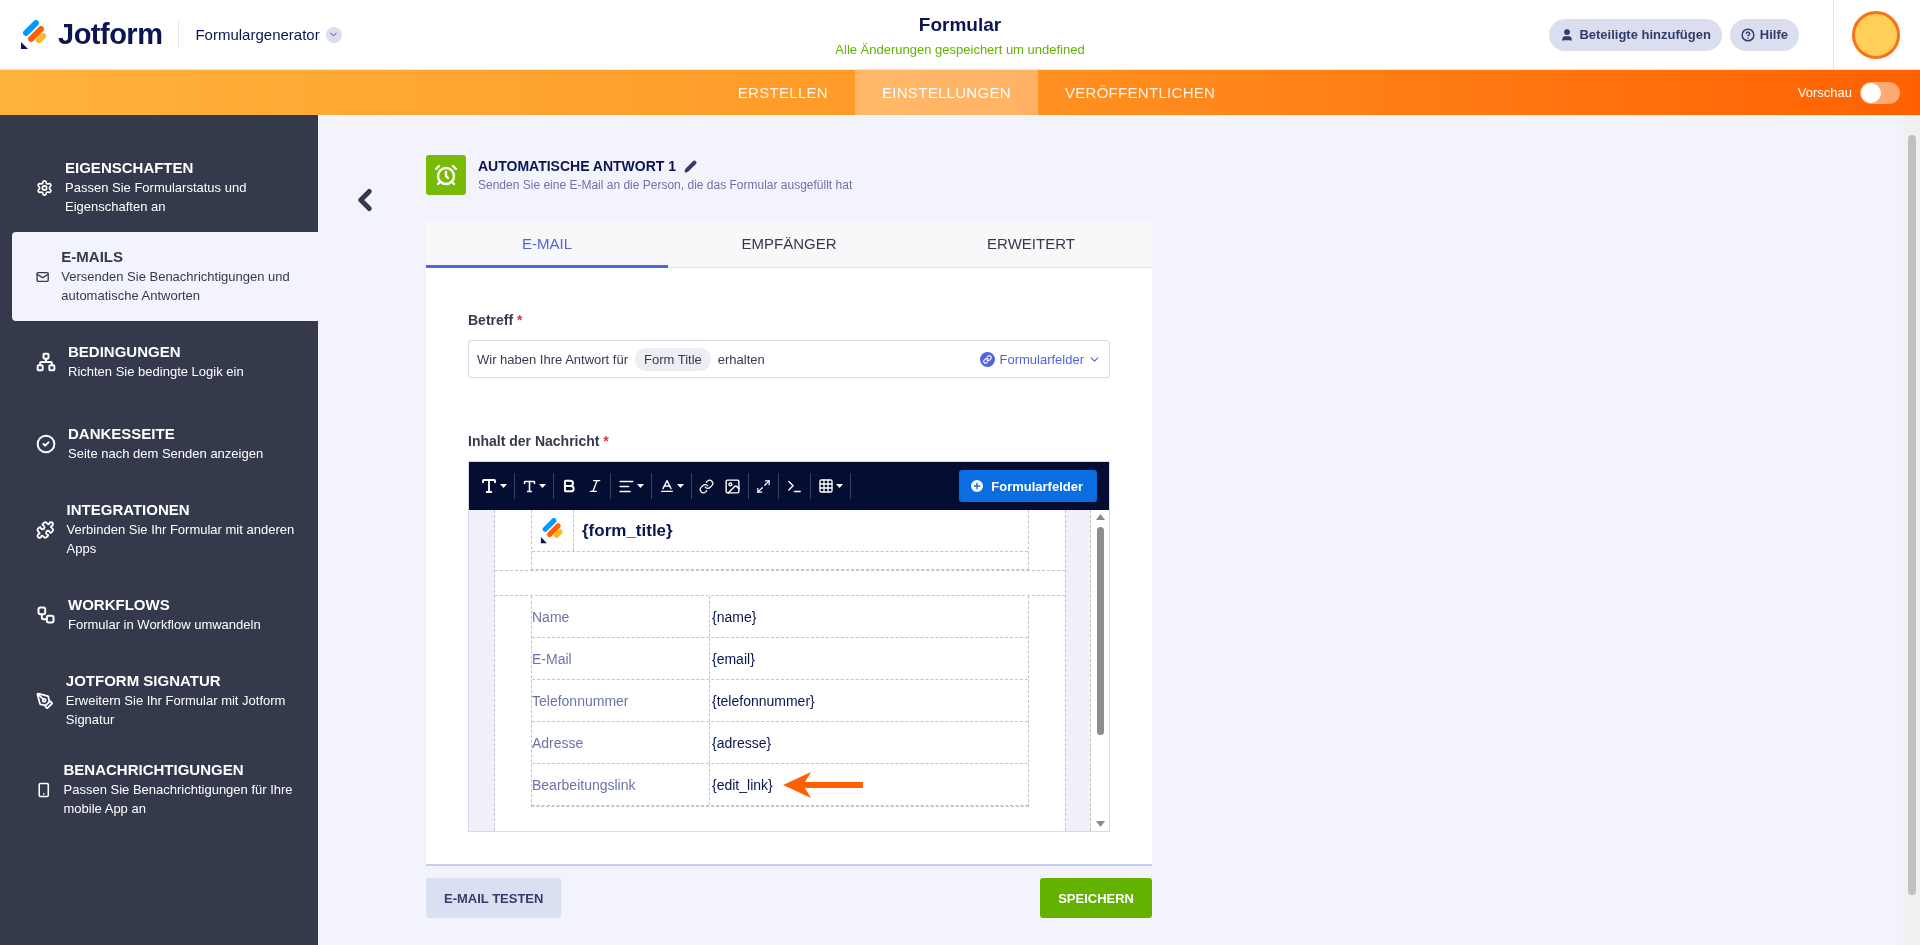 This screenshot has height=945, width=1920. What do you see at coordinates (45, 529) in the screenshot?
I see `puzzle-icon` at bounding box center [45, 529].